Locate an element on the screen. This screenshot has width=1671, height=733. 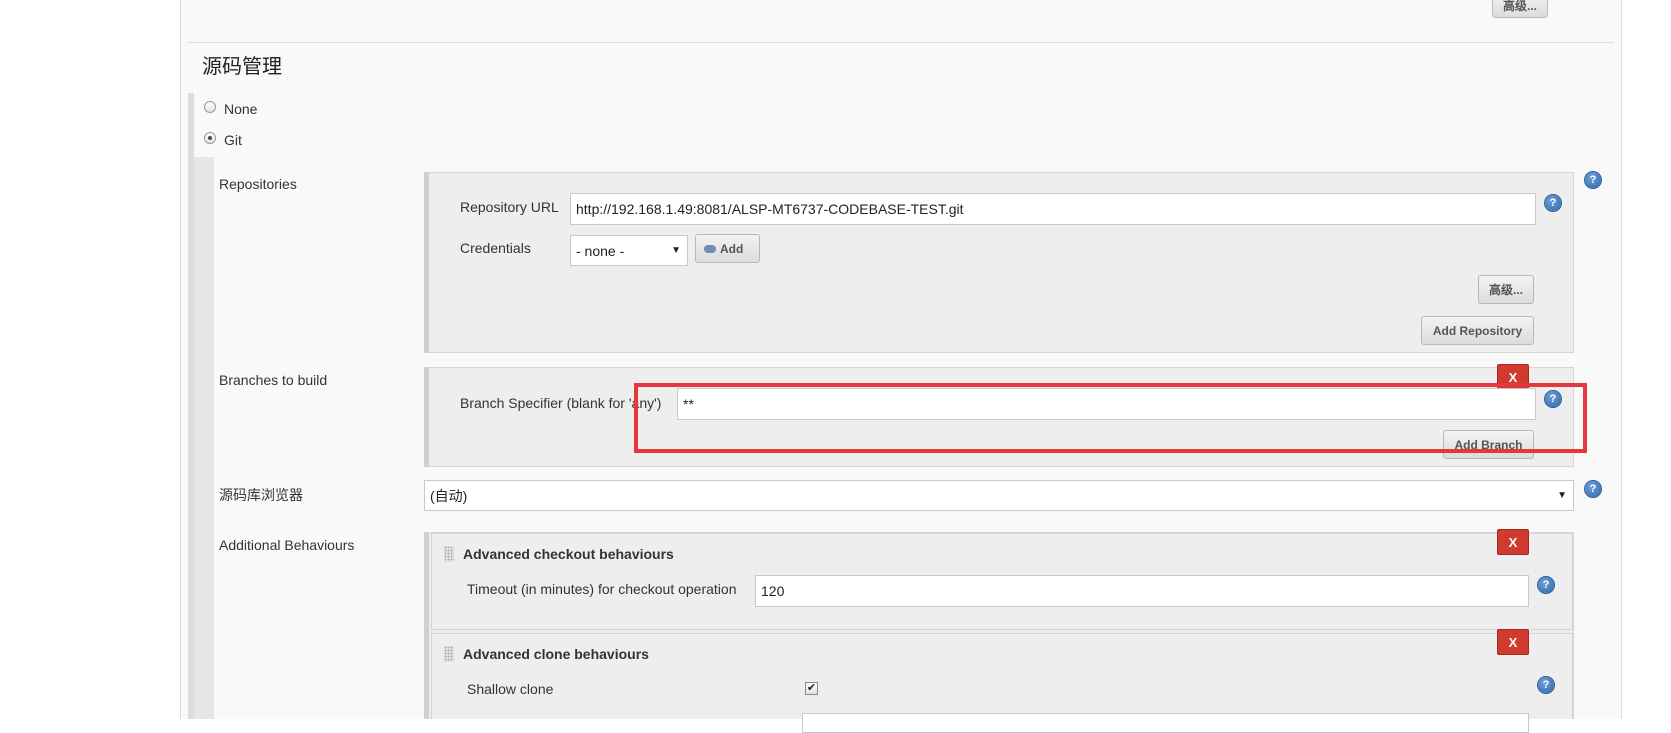
remove-checkout-behaviour-button: X is located at coordinates (1513, 542).